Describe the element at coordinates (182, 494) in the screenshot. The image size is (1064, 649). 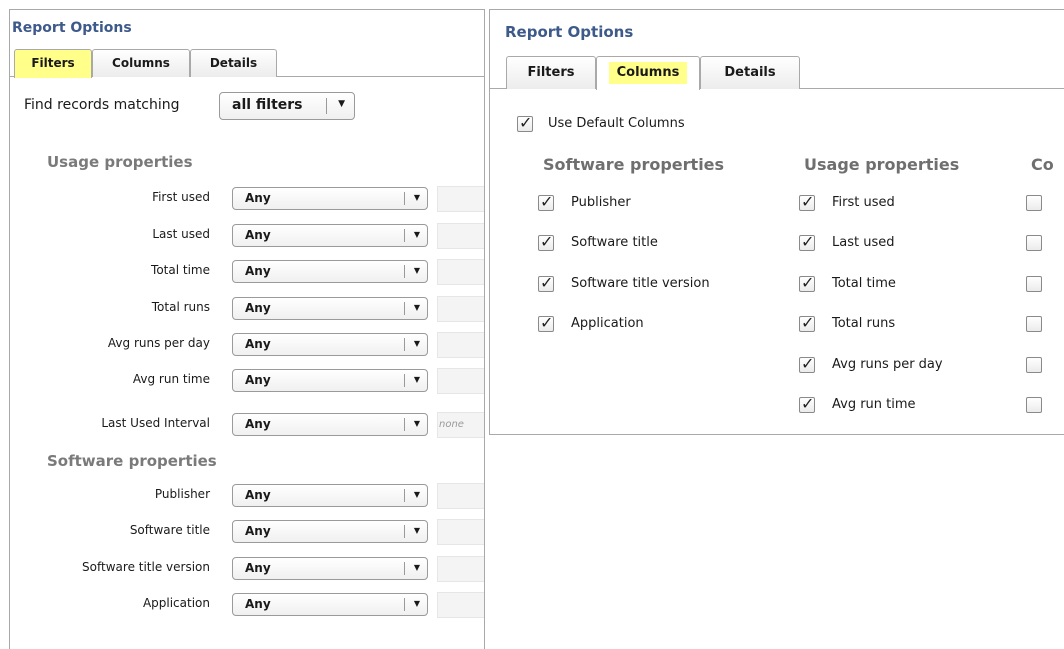
I see `filter-label: Publisher` at that location.